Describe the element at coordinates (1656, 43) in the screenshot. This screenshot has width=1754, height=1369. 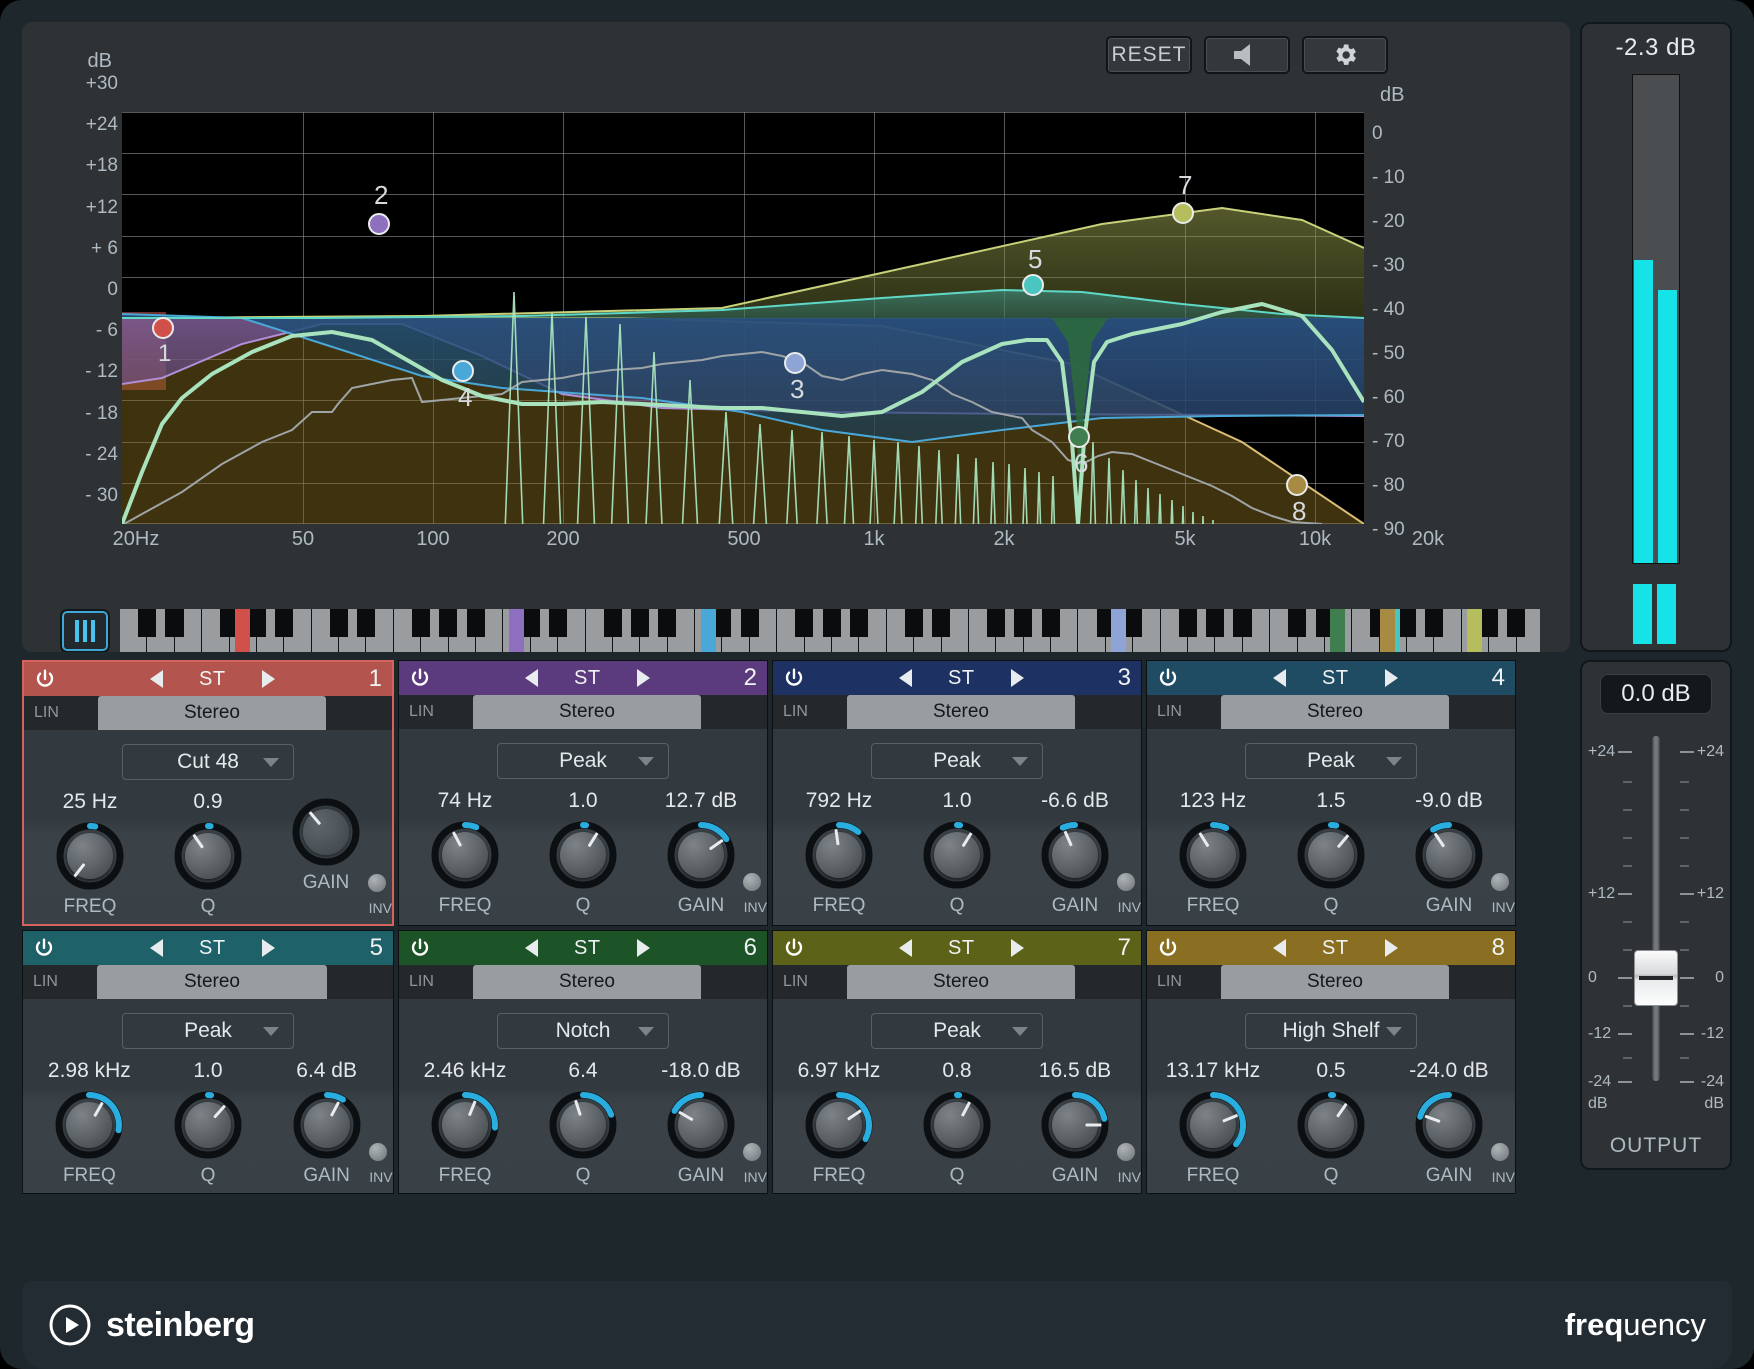
I see `meter-readout: -2.3 dB` at that location.